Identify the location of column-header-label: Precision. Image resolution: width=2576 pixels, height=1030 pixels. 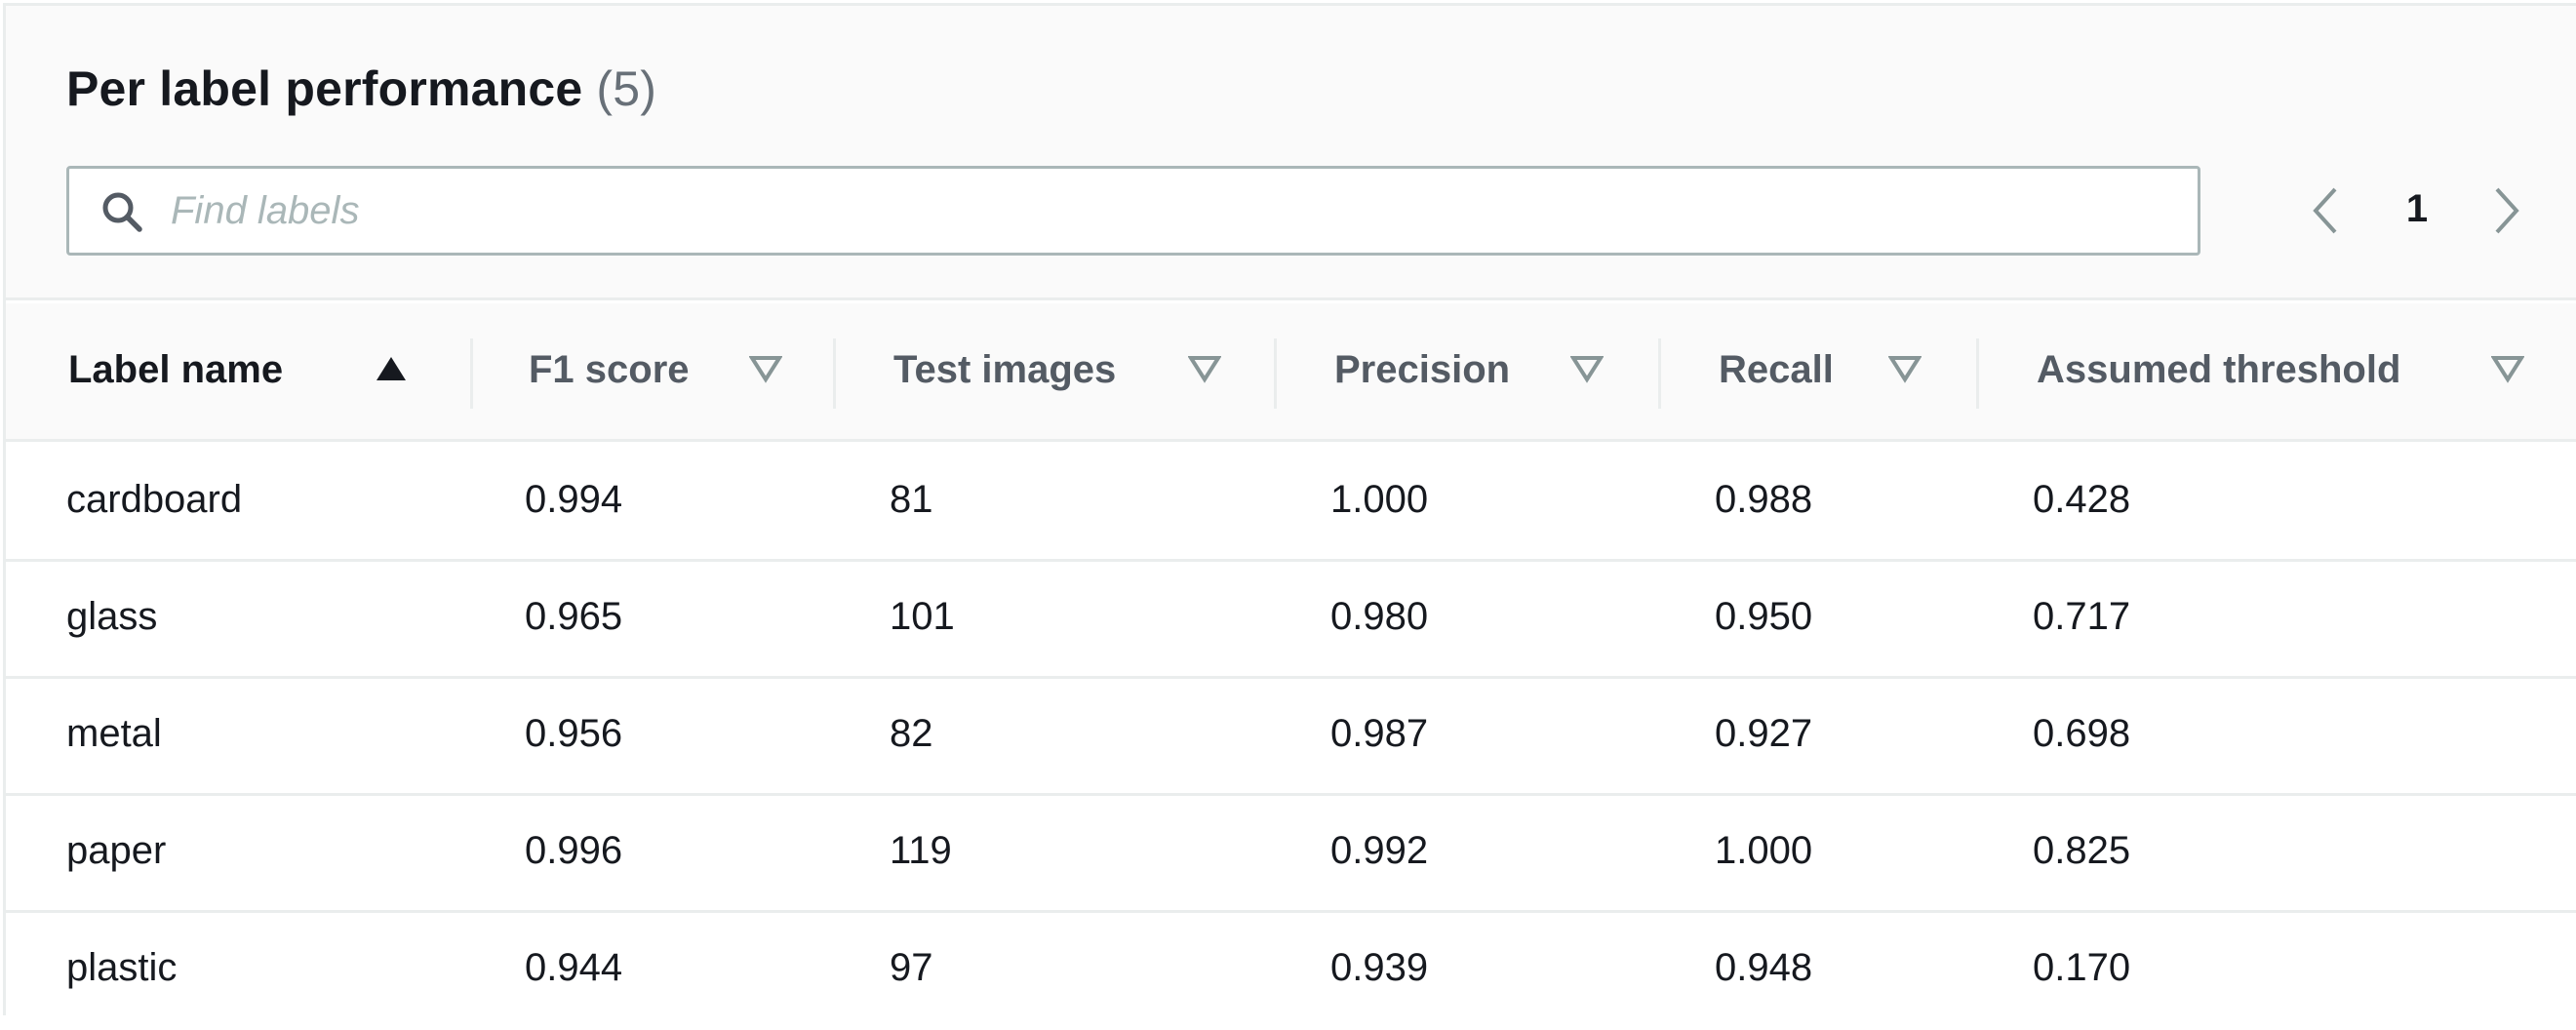
(1422, 369).